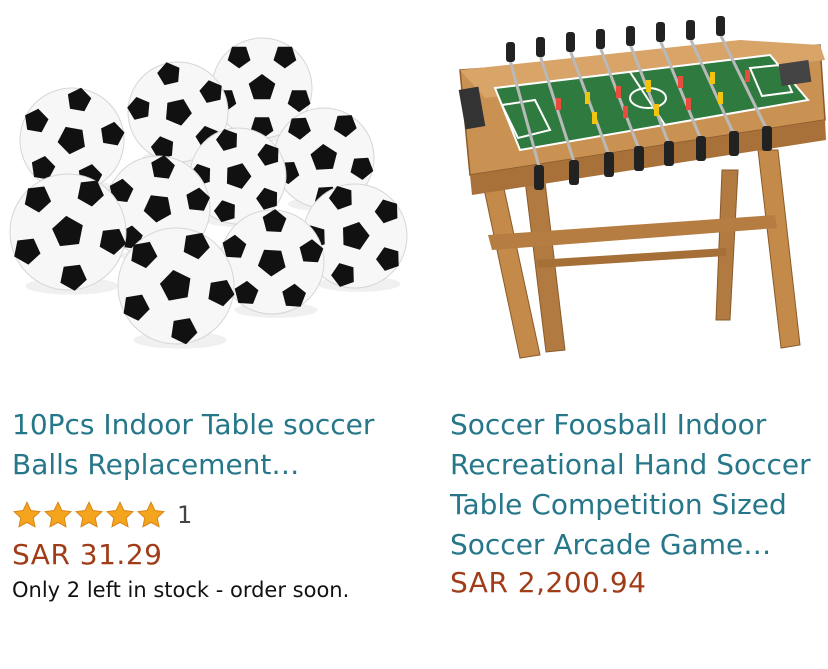 The width and height of the screenshot is (828, 669). Describe the element at coordinates (548, 582) in the screenshot. I see `product-price: SAR 2,200.94` at that location.